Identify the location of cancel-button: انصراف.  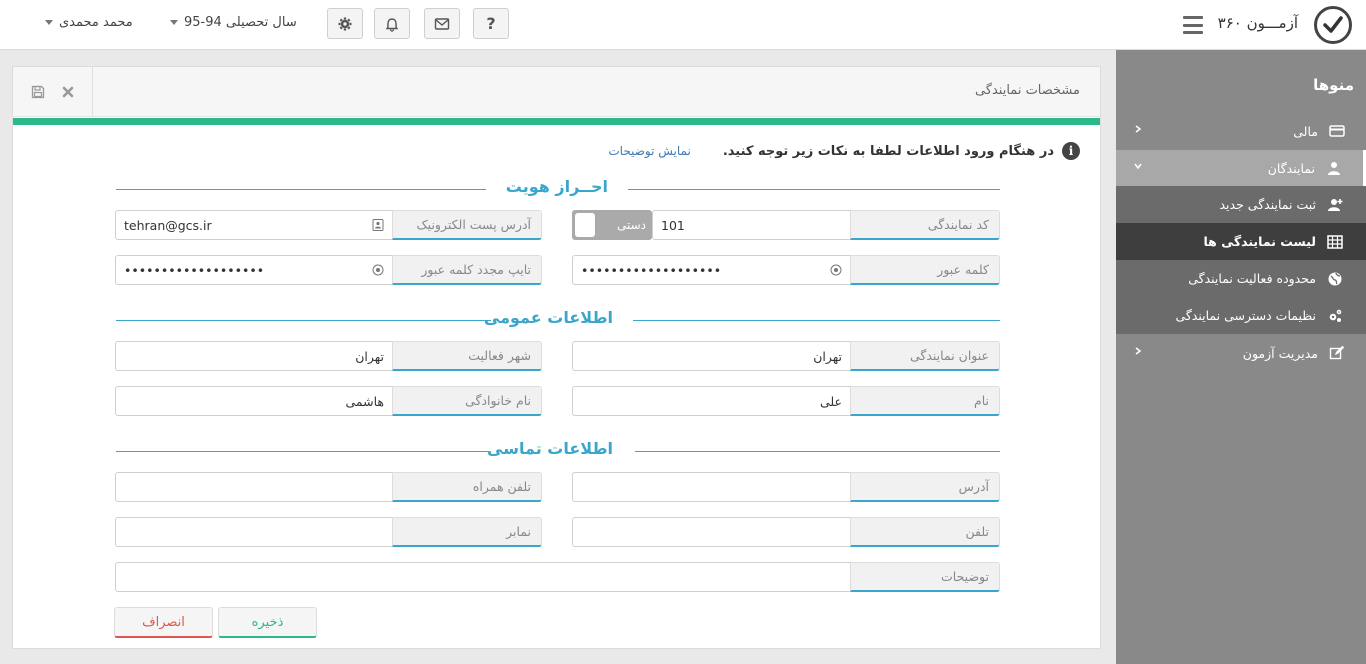
(163, 622).